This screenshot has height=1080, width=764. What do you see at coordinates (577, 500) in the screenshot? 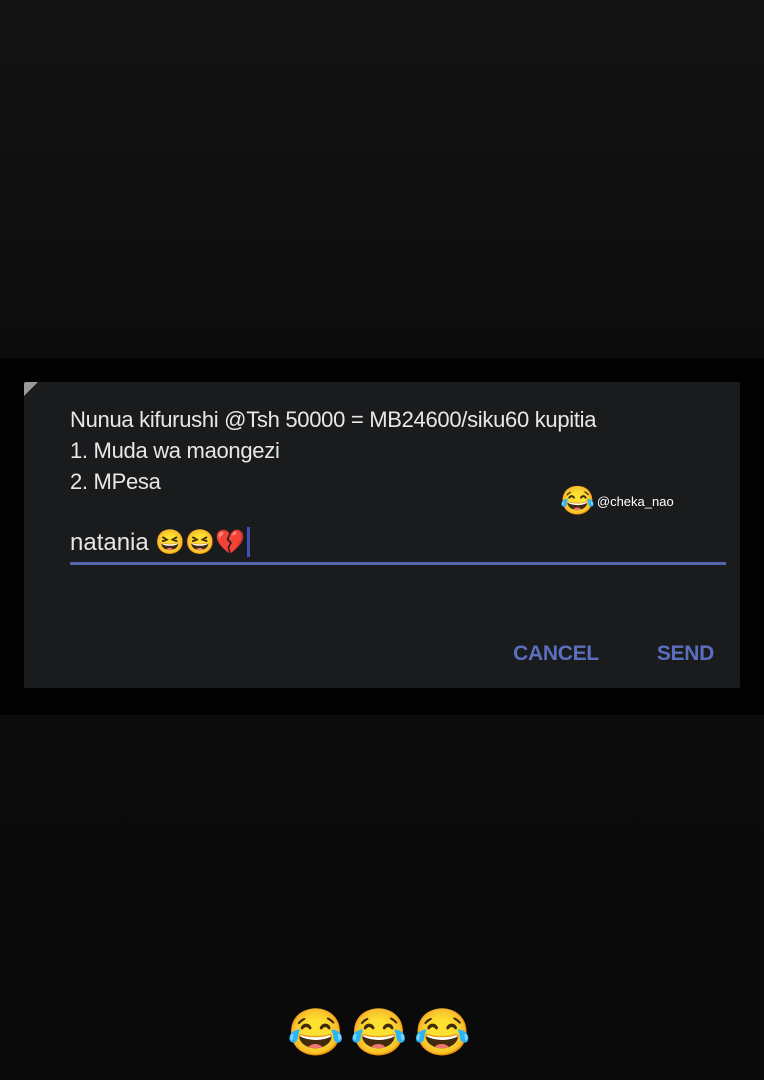
I see `laughing-emoji-icon: 😂` at bounding box center [577, 500].